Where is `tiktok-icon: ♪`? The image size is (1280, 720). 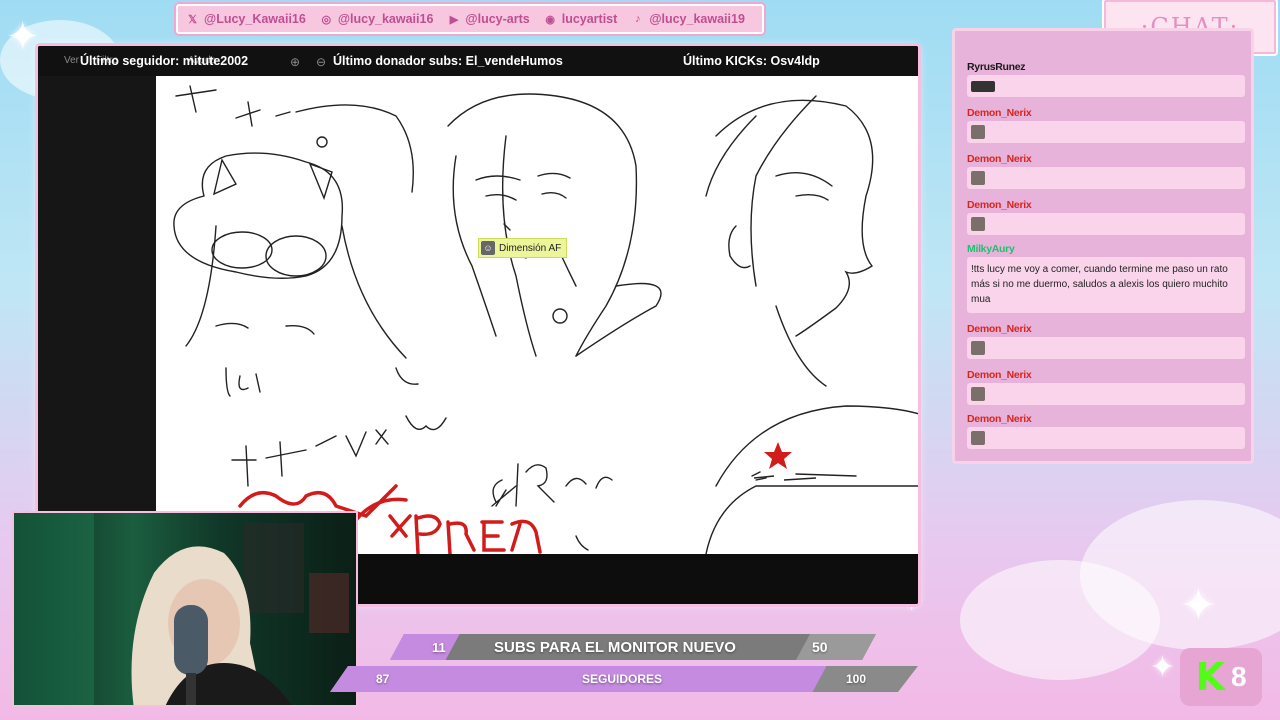
tiktok-icon: ♪ is located at coordinates (638, 19).